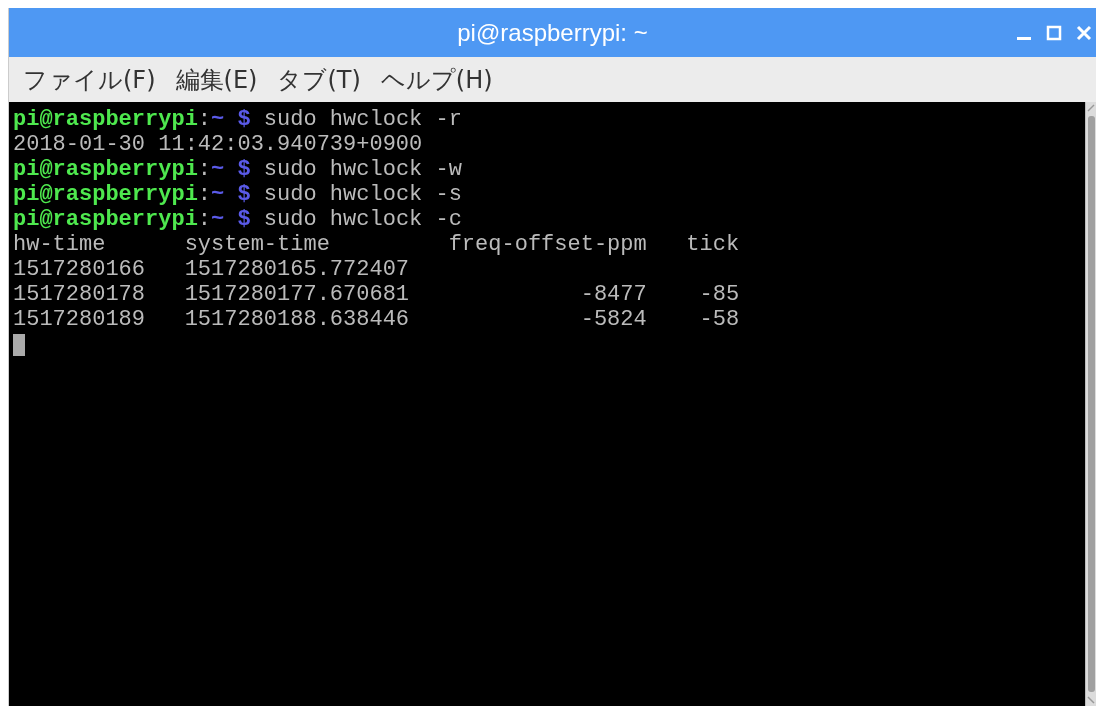 The image size is (1096, 706). What do you see at coordinates (436, 79) in the screenshot?
I see `menu-item: ヘルプ(H)` at bounding box center [436, 79].